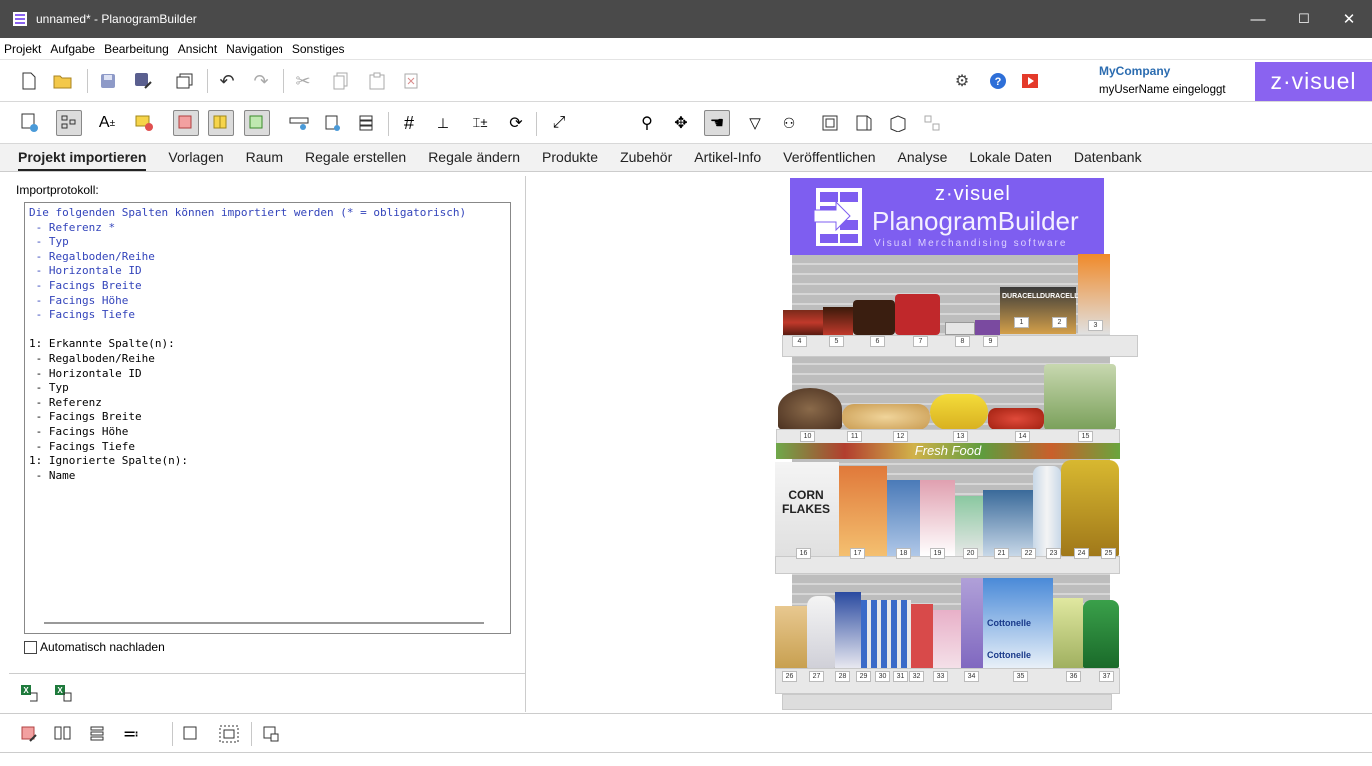 This screenshot has height=766, width=1372. What do you see at coordinates (969, 526) in the screenshot?
I see `jar-product` at bounding box center [969, 526].